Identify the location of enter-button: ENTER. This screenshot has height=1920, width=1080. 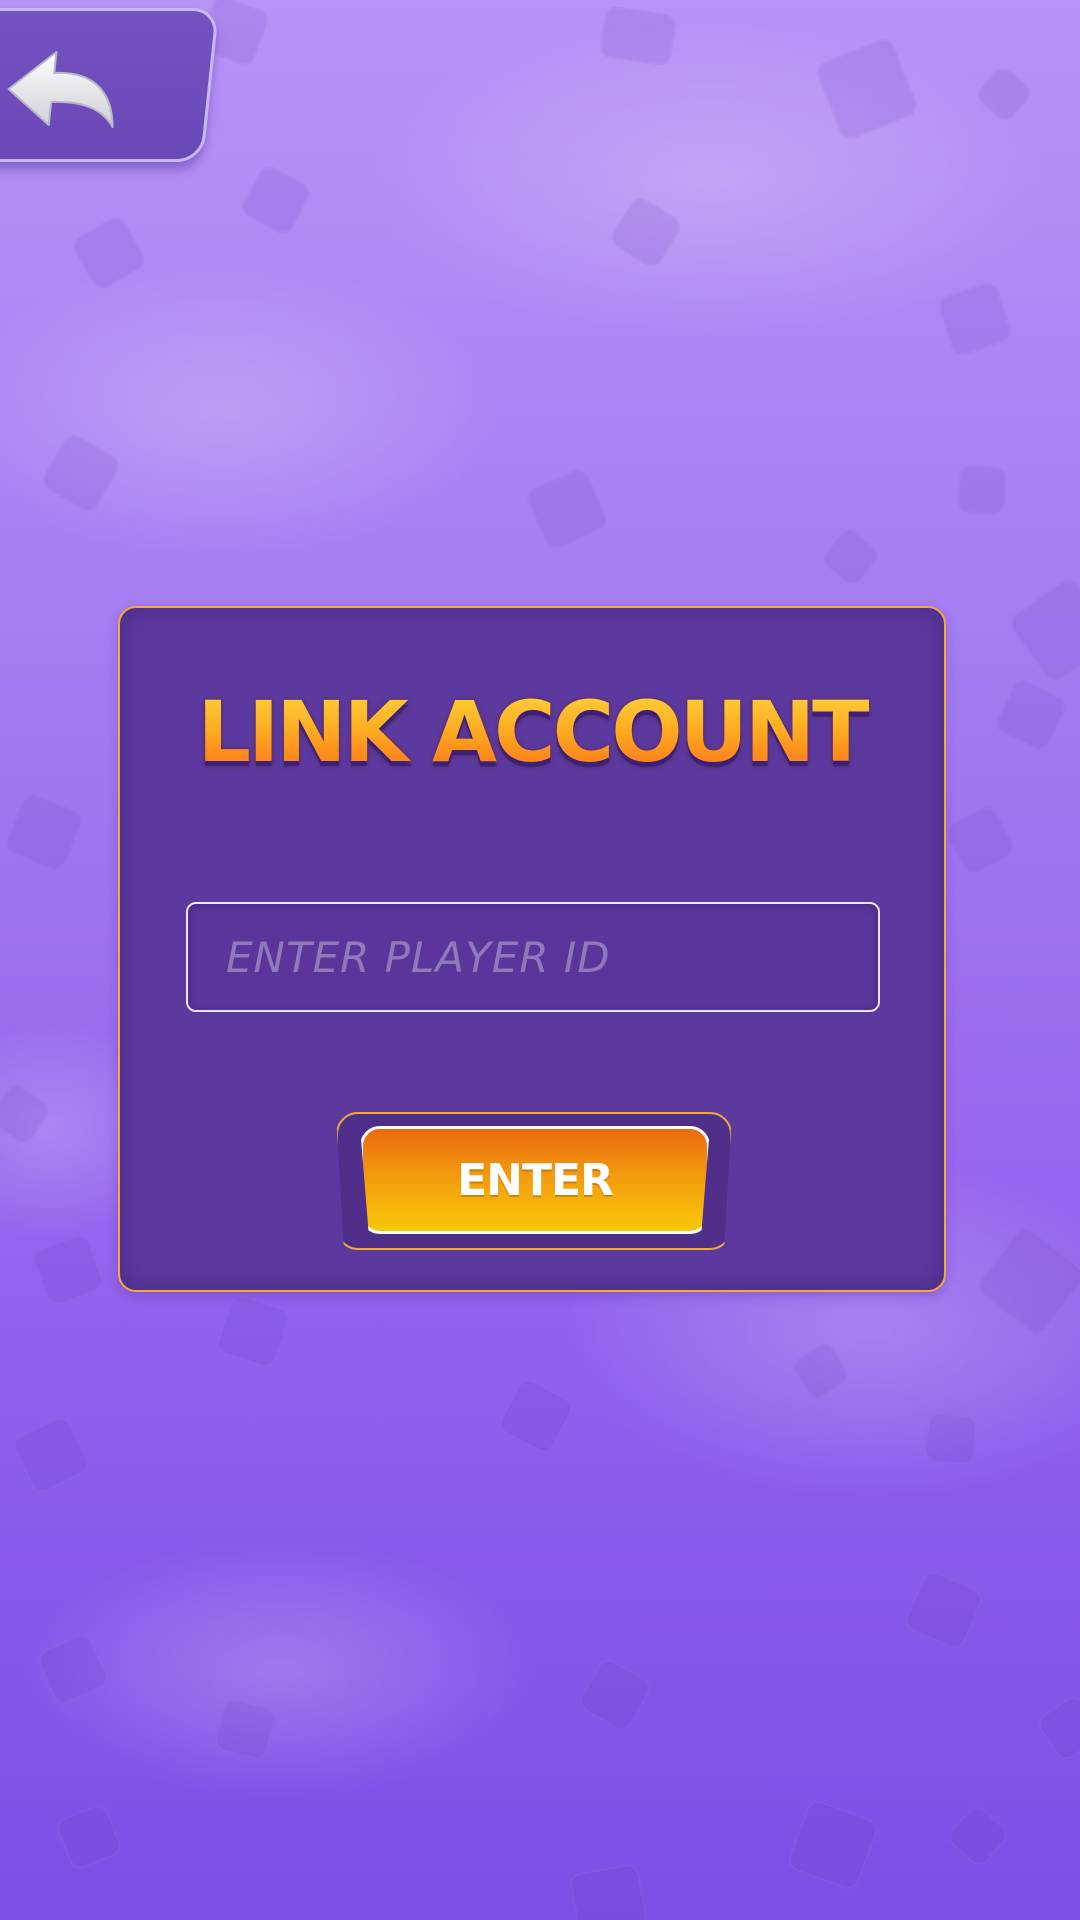
(535, 1180).